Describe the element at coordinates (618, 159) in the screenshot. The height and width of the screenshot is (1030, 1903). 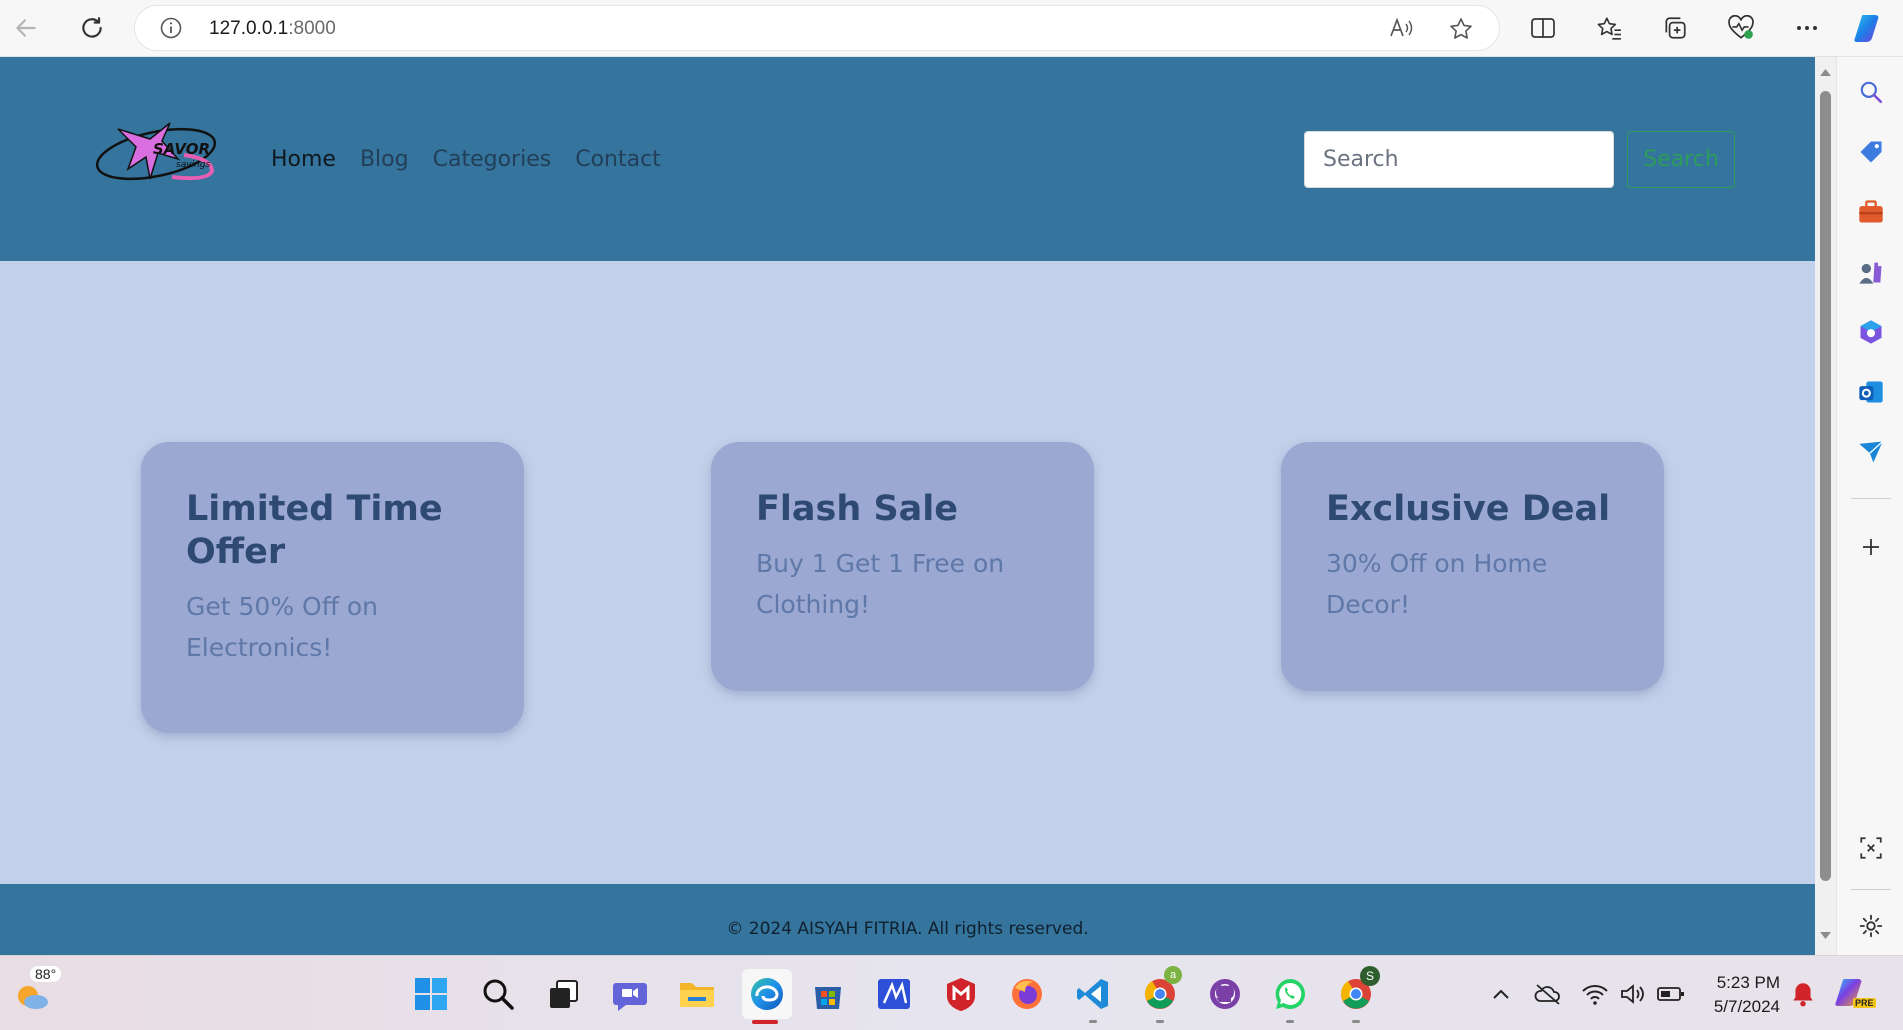
I see `nav-contact: Contact` at that location.